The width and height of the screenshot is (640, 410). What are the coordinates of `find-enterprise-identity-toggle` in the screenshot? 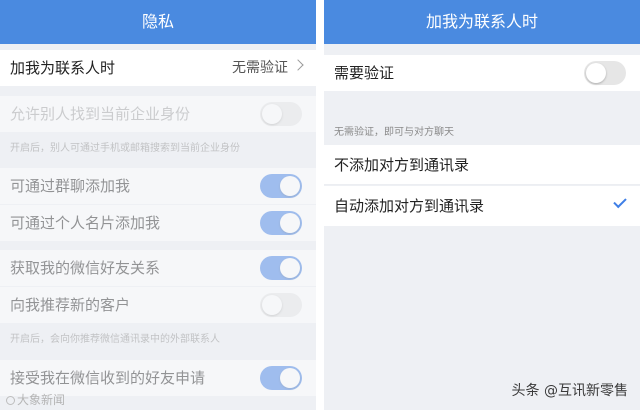 It's located at (281, 114).